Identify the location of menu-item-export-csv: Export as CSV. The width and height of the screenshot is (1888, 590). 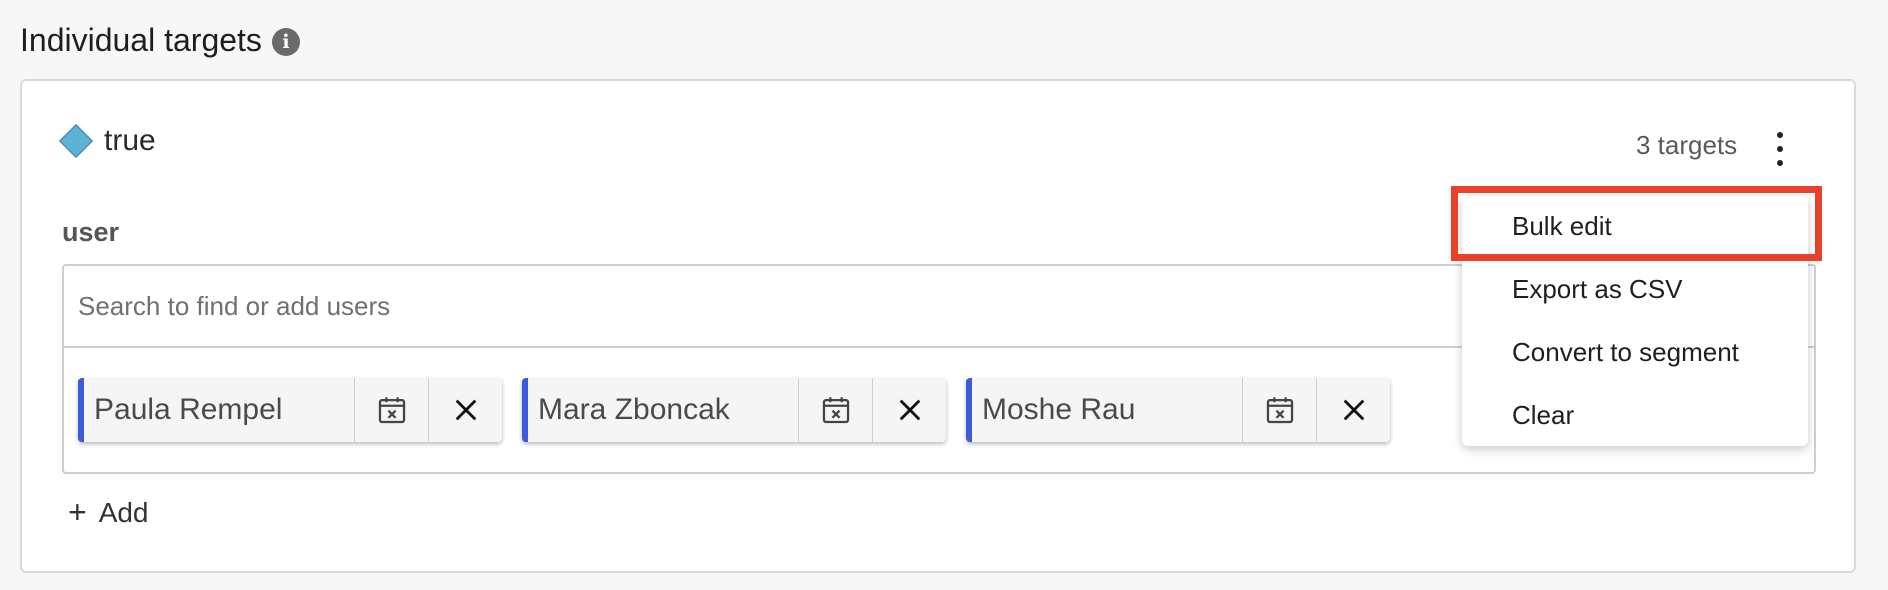
(1597, 289).